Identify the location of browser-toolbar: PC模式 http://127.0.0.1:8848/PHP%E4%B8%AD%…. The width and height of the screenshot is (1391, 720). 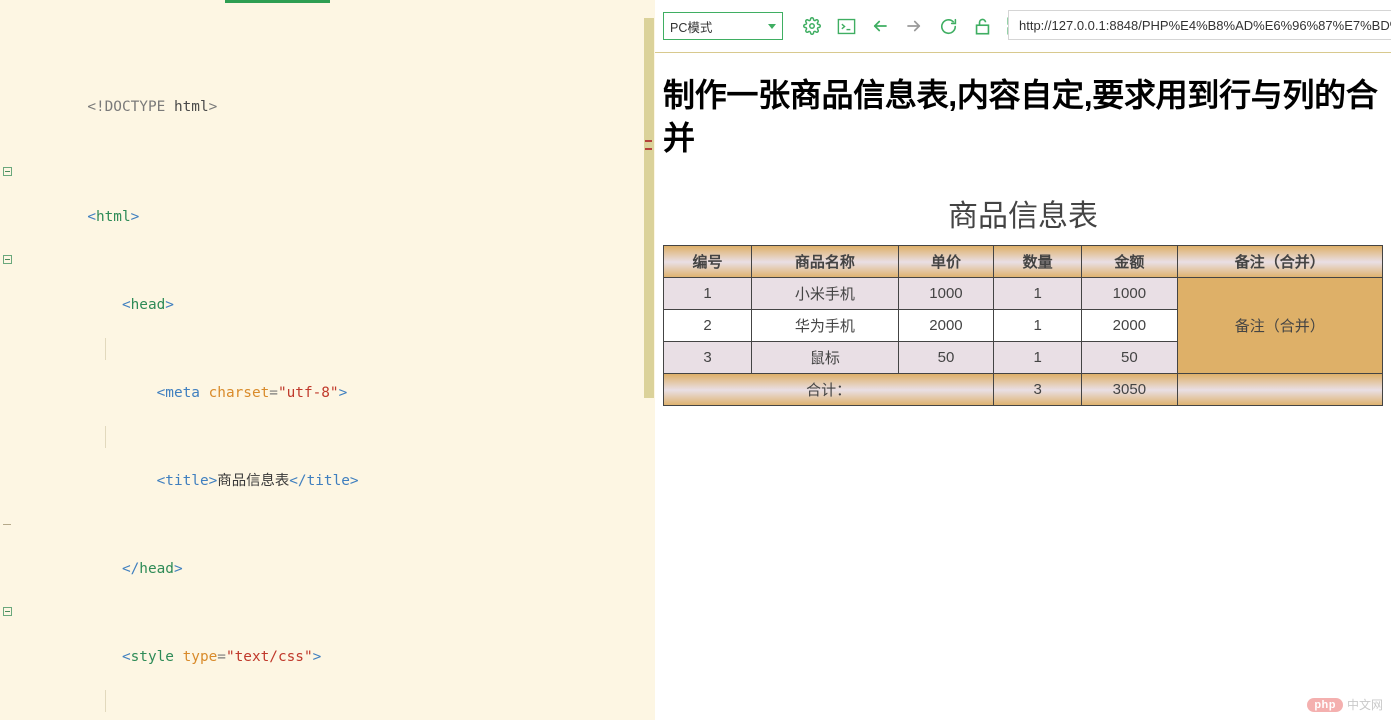
(1023, 26).